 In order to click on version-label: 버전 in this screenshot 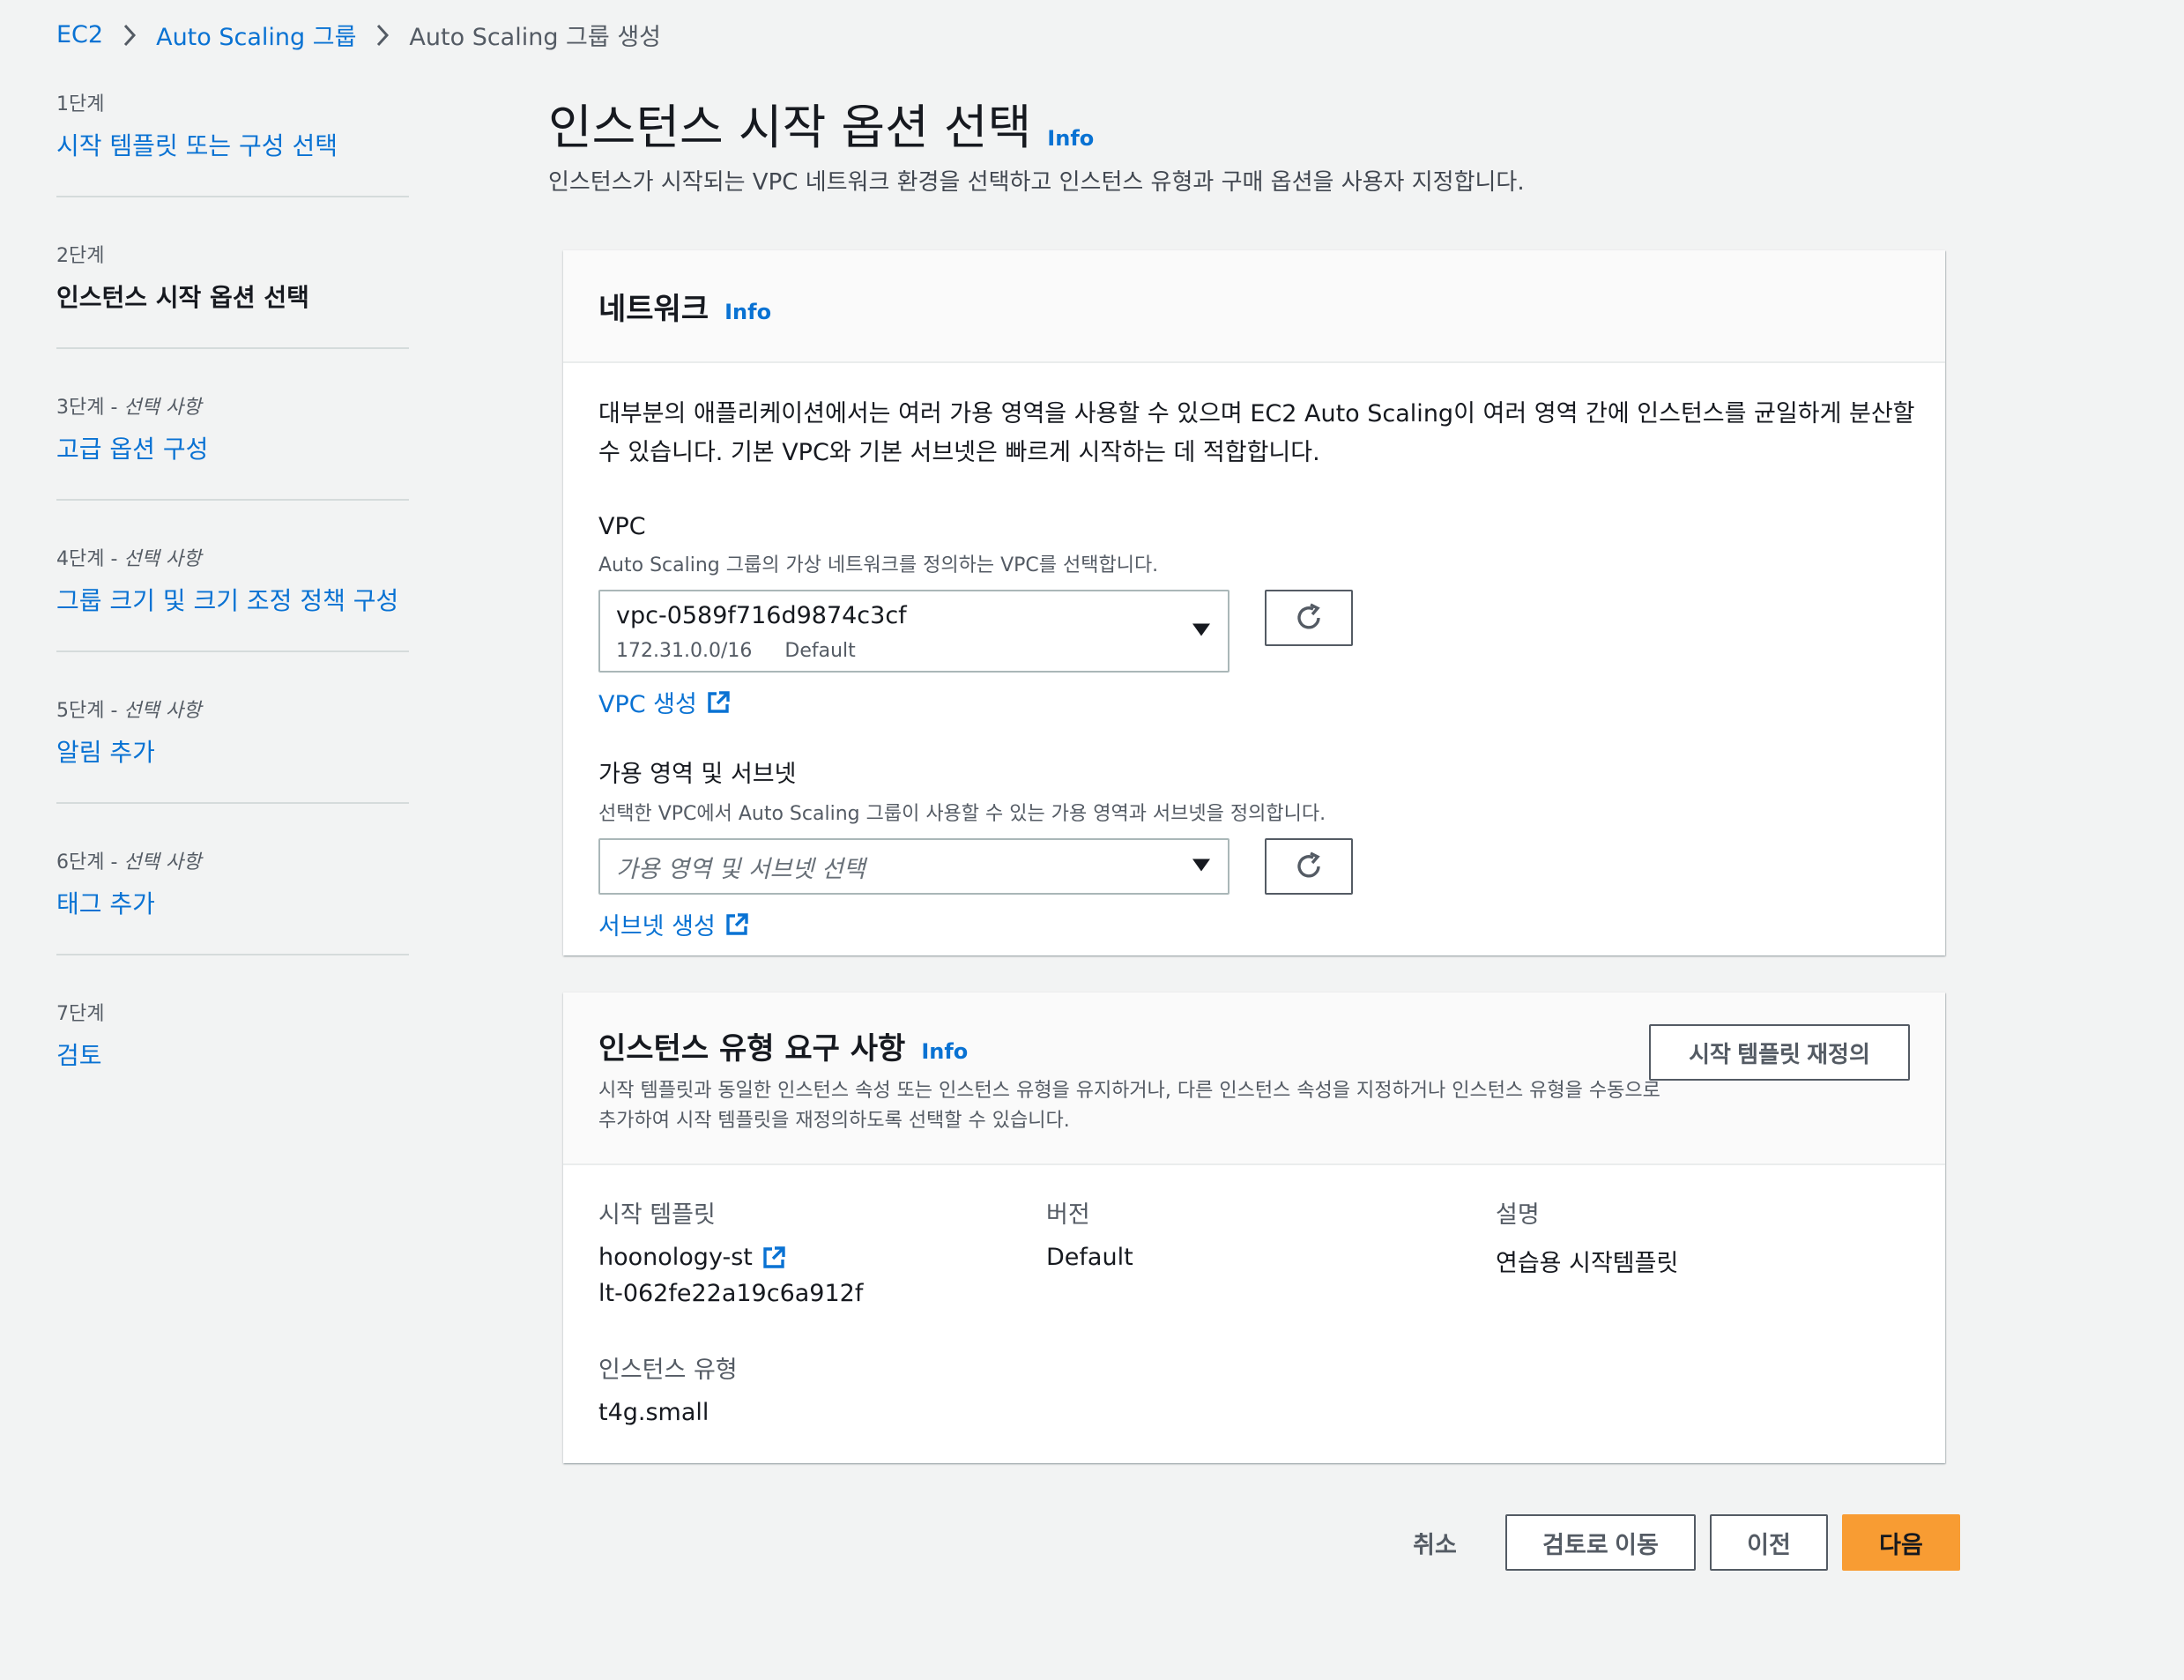, I will do `click(1068, 1215)`.